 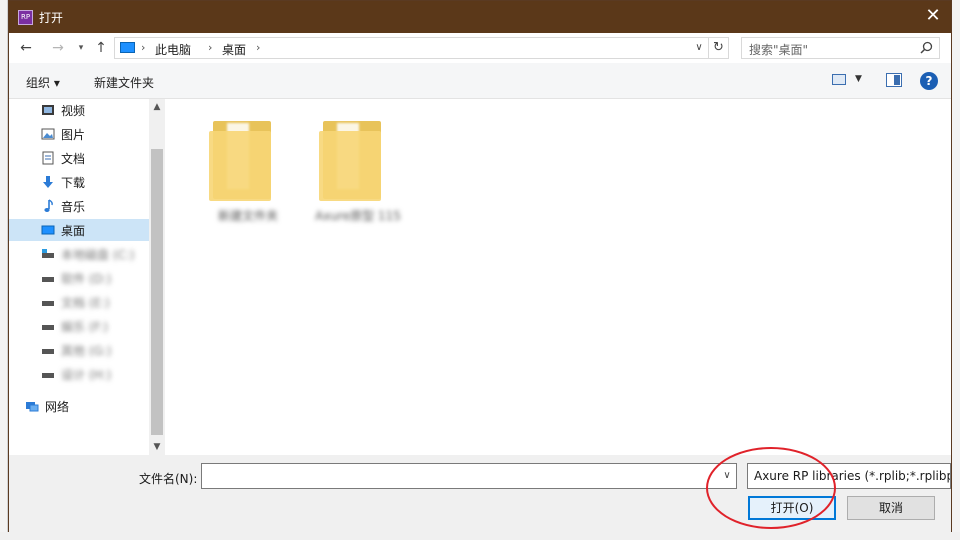 What do you see at coordinates (51, 18) in the screenshot?
I see `dialog-title: 打开` at bounding box center [51, 18].